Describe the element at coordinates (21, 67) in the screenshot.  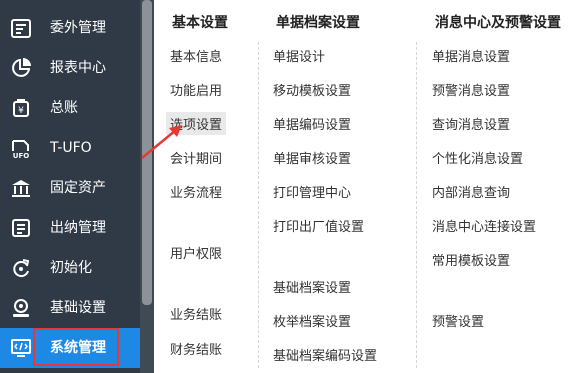
I see `pie-chart-icon` at that location.